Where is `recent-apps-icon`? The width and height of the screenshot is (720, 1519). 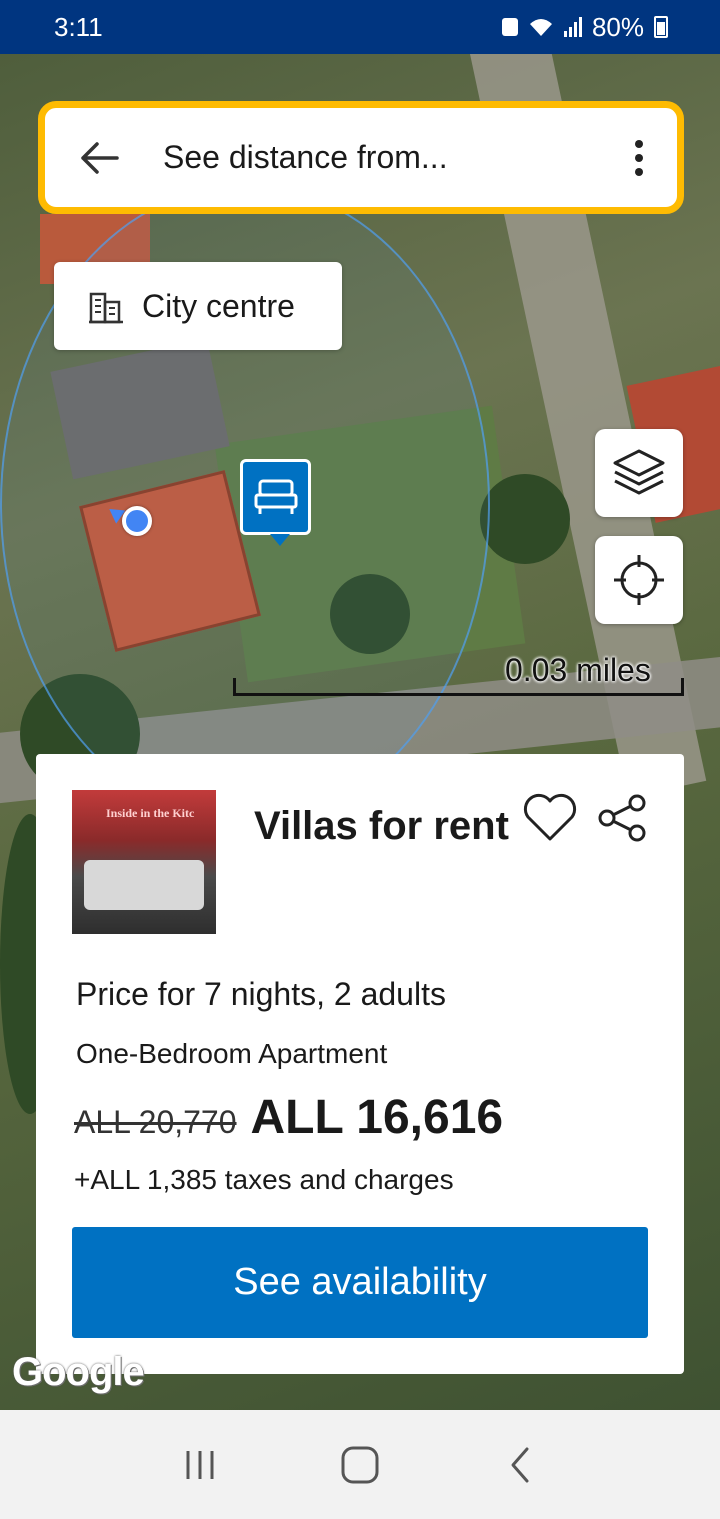
recent-apps-icon is located at coordinates (200, 1464).